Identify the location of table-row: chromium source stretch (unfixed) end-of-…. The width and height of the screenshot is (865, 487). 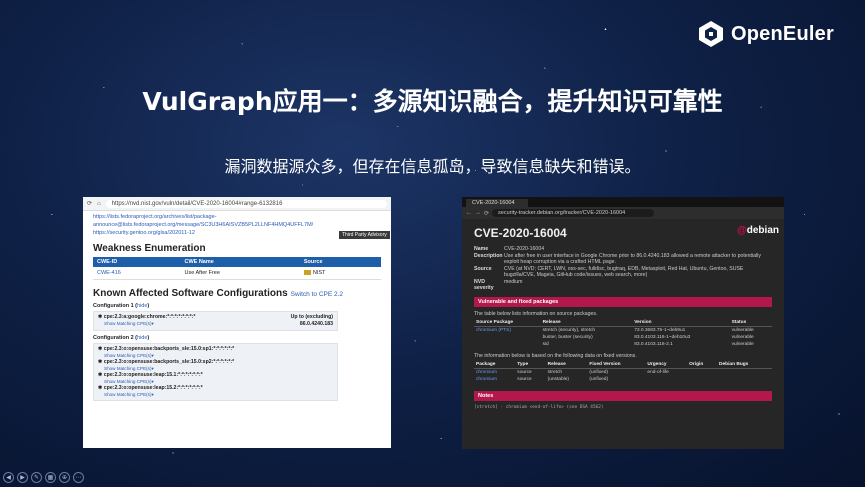
(572, 372).